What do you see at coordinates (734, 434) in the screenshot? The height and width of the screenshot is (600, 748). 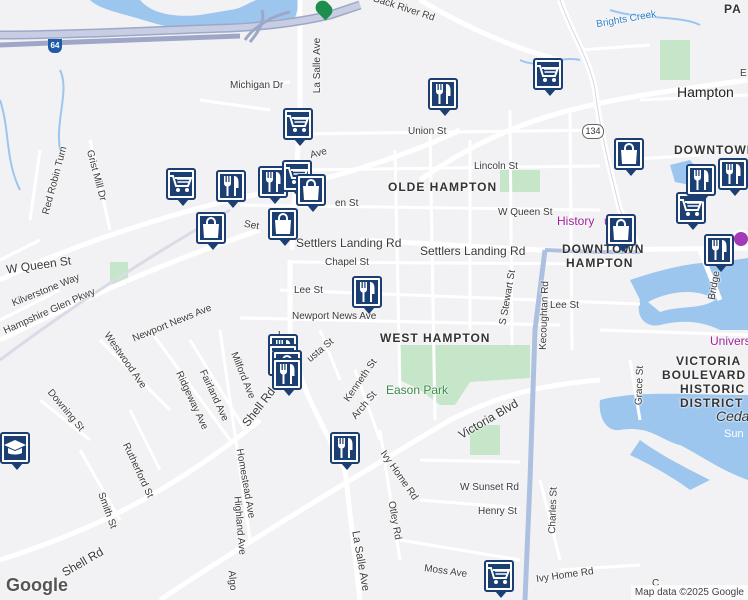 I see `water-label: Sun` at bounding box center [734, 434].